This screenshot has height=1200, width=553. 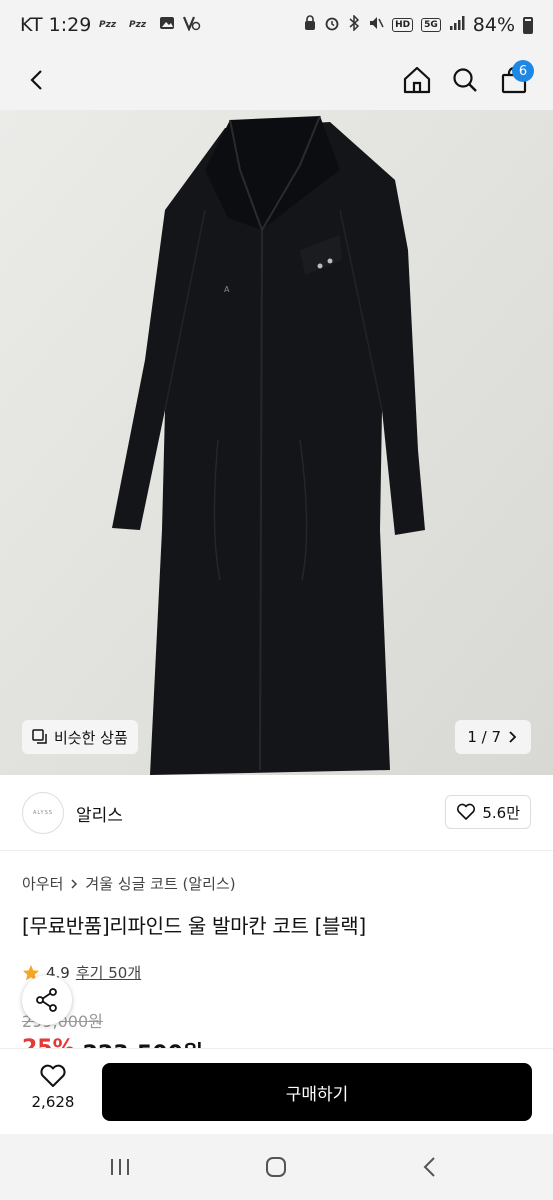 I want to click on status-right: HD 5G 84%, so click(x=418, y=25).